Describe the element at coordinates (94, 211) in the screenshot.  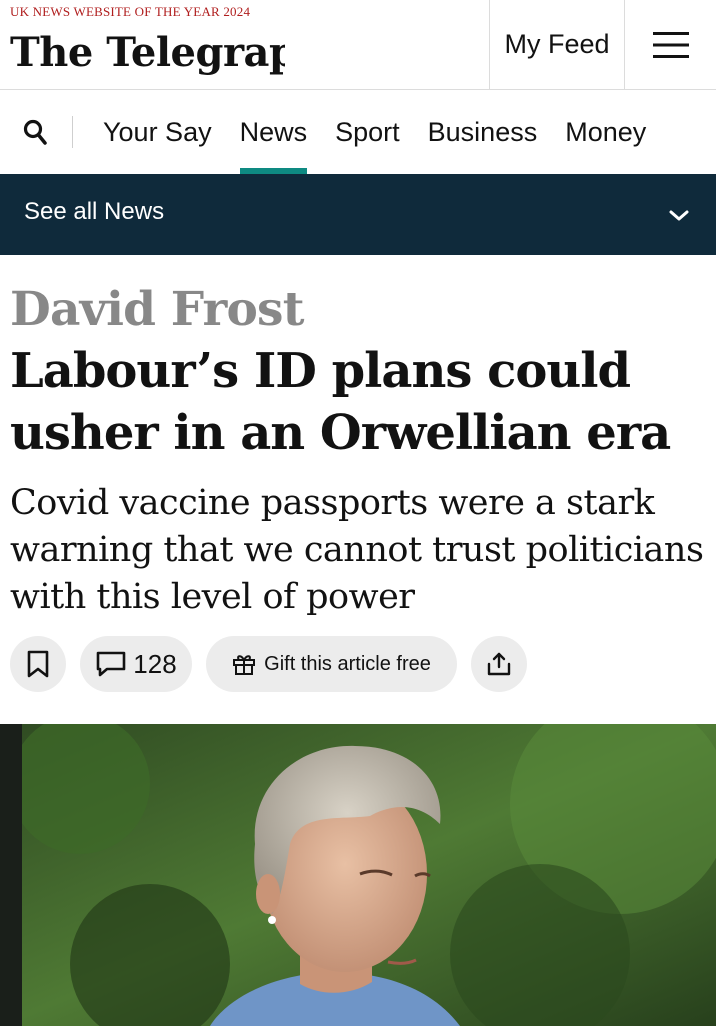
I see `see-all-news-label: See all News` at that location.